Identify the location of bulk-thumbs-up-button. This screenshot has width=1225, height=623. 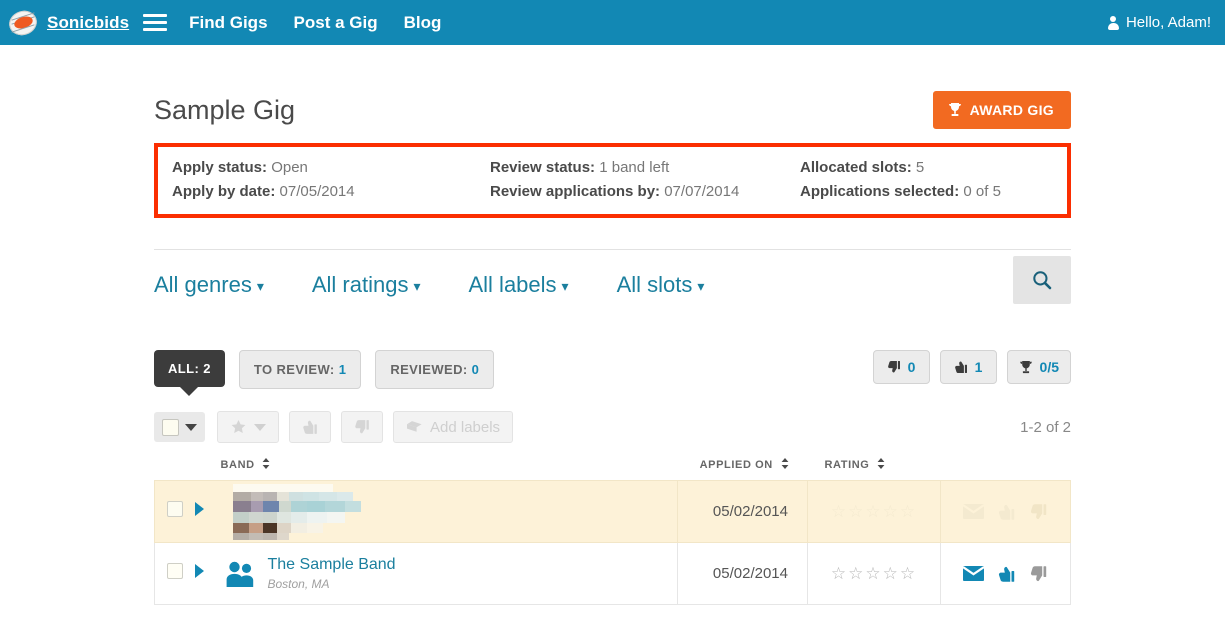
(310, 427).